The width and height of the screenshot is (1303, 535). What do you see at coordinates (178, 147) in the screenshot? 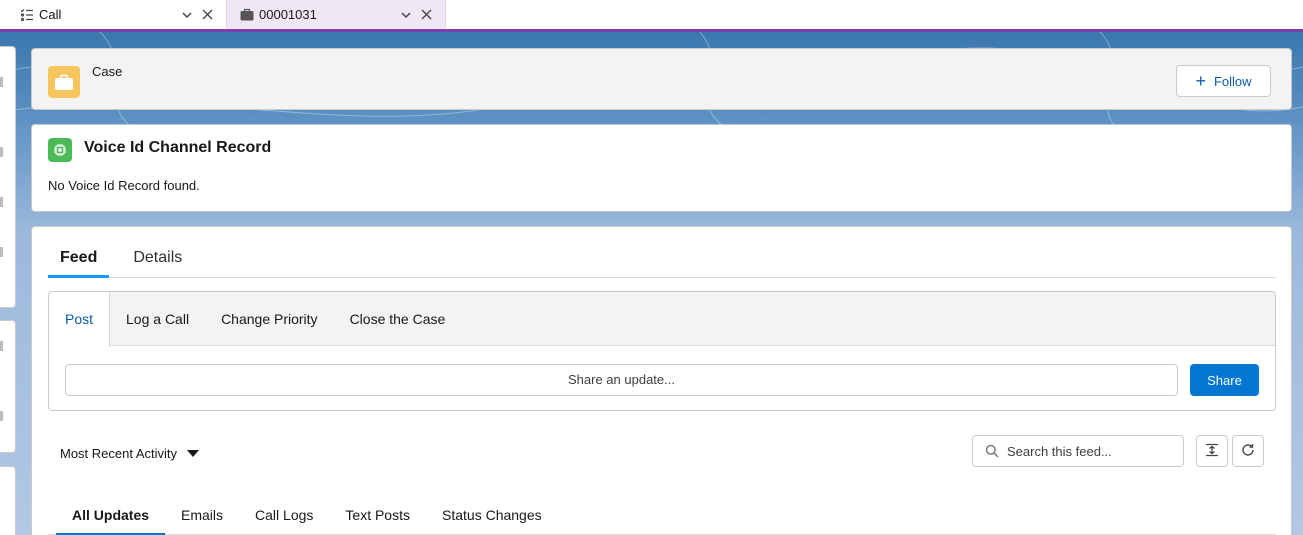
I see `card-title: Voice Id Channel Record` at bounding box center [178, 147].